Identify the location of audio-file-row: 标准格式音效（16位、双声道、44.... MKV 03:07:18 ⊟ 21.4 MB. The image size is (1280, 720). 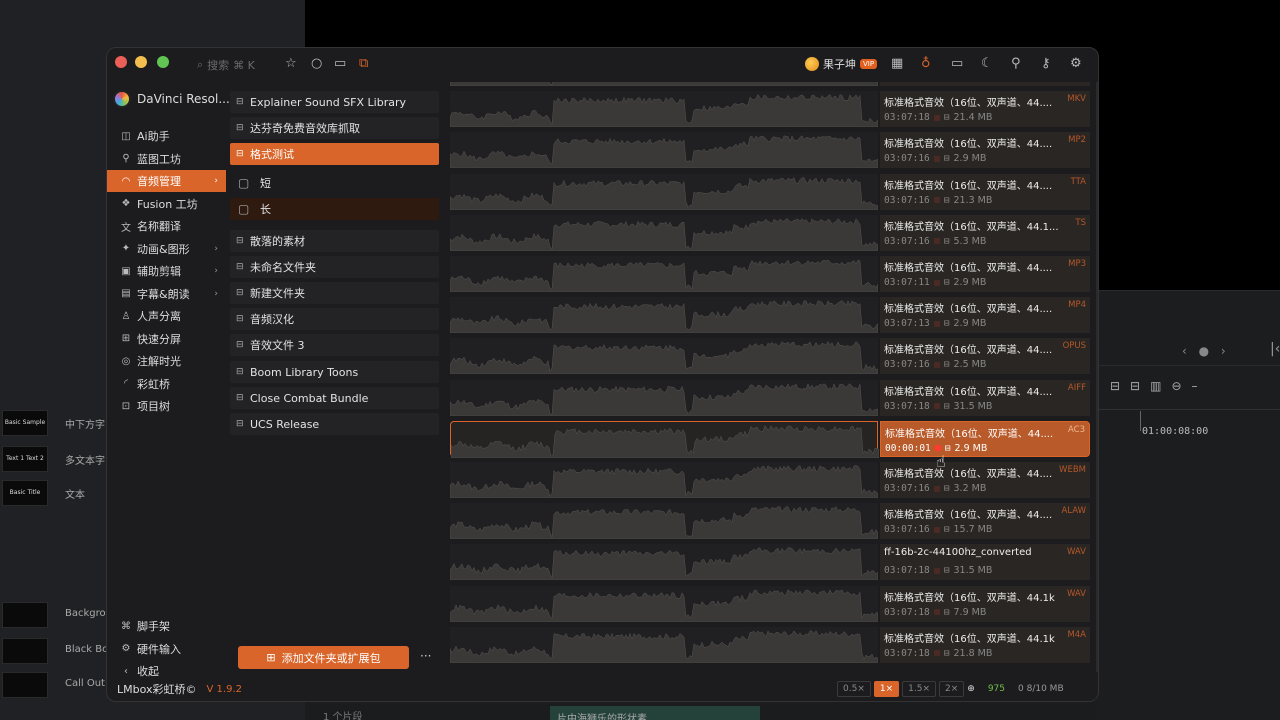
(770, 109).